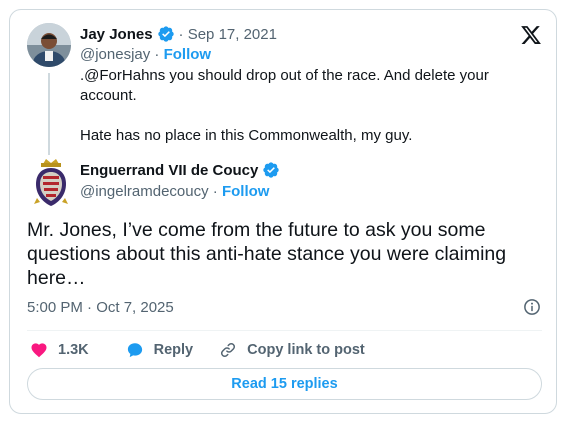 This screenshot has width=567, height=422. I want to click on main-handle-row: @ingelramdecoucy · Follow, so click(174, 191).